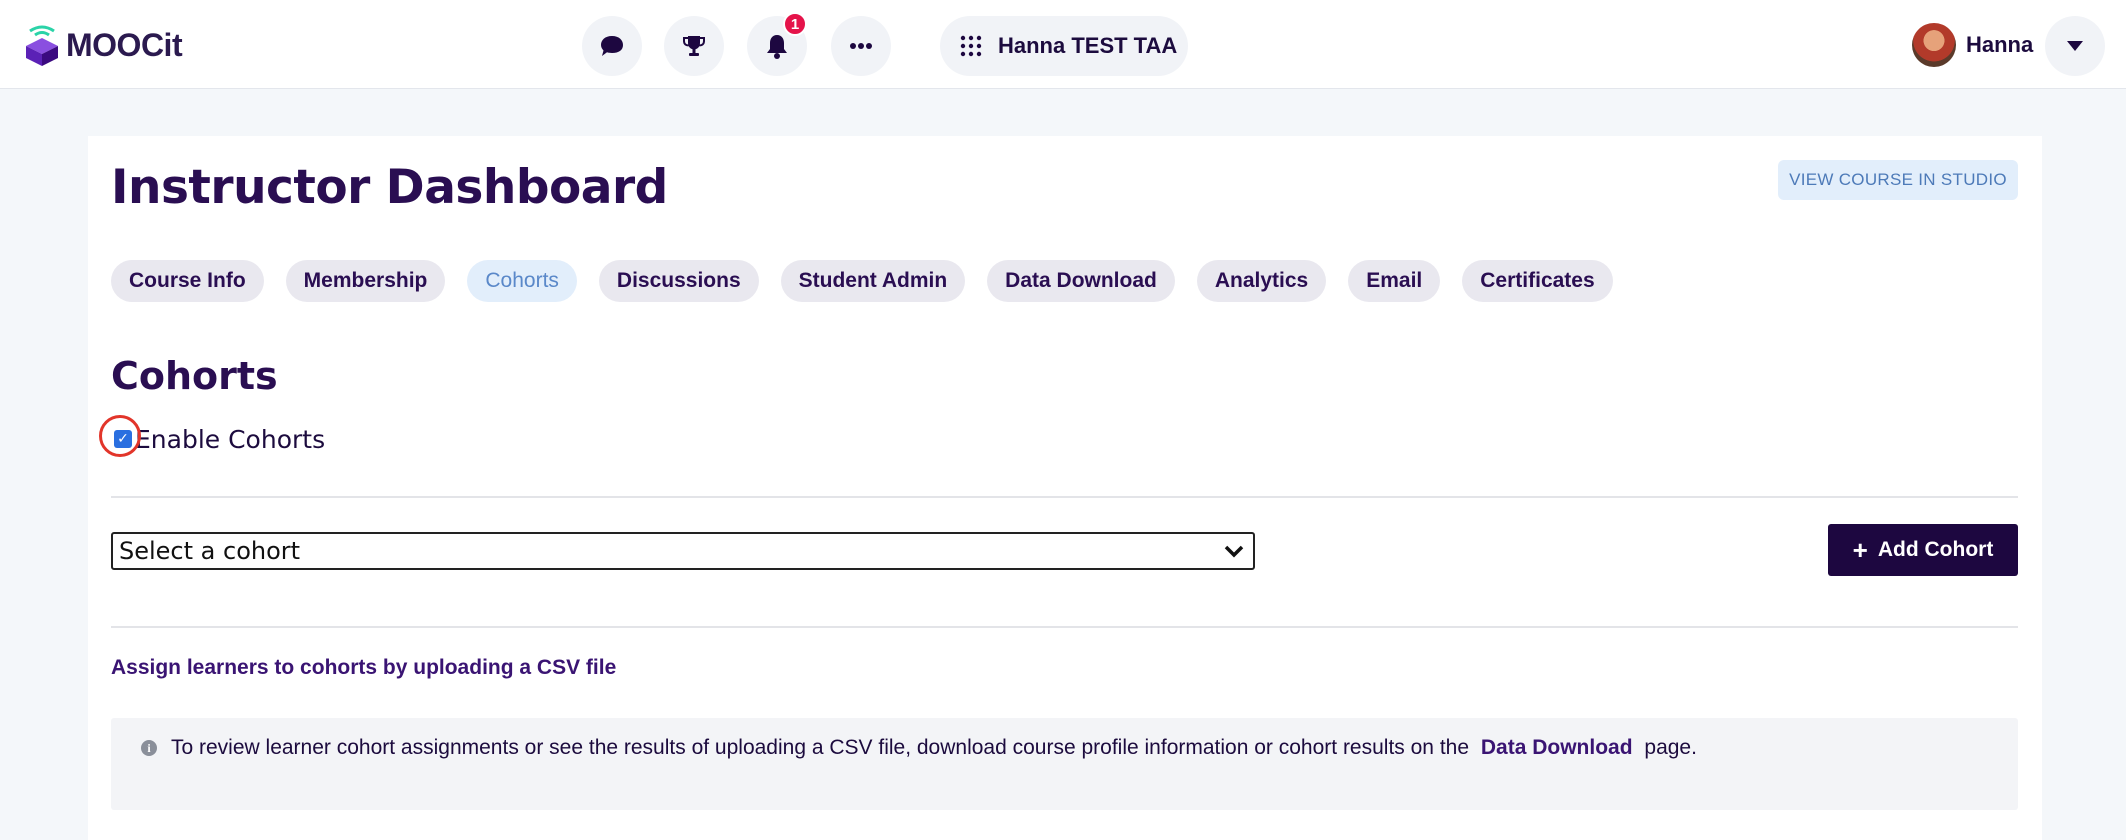  What do you see at coordinates (230, 439) in the screenshot?
I see `enable-cohorts-label: Enable Cohorts` at bounding box center [230, 439].